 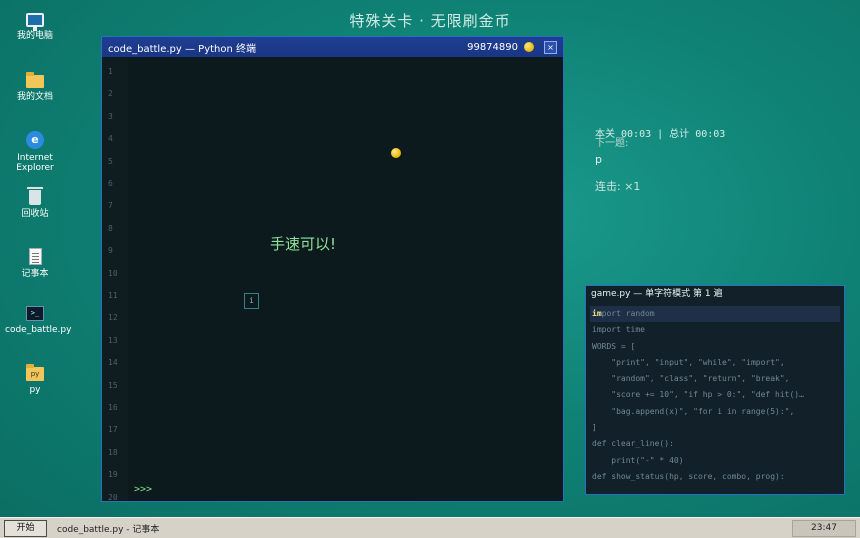 I want to click on desktop-icon-code-battle: >_ code_battle.py, so click(x=38, y=320).